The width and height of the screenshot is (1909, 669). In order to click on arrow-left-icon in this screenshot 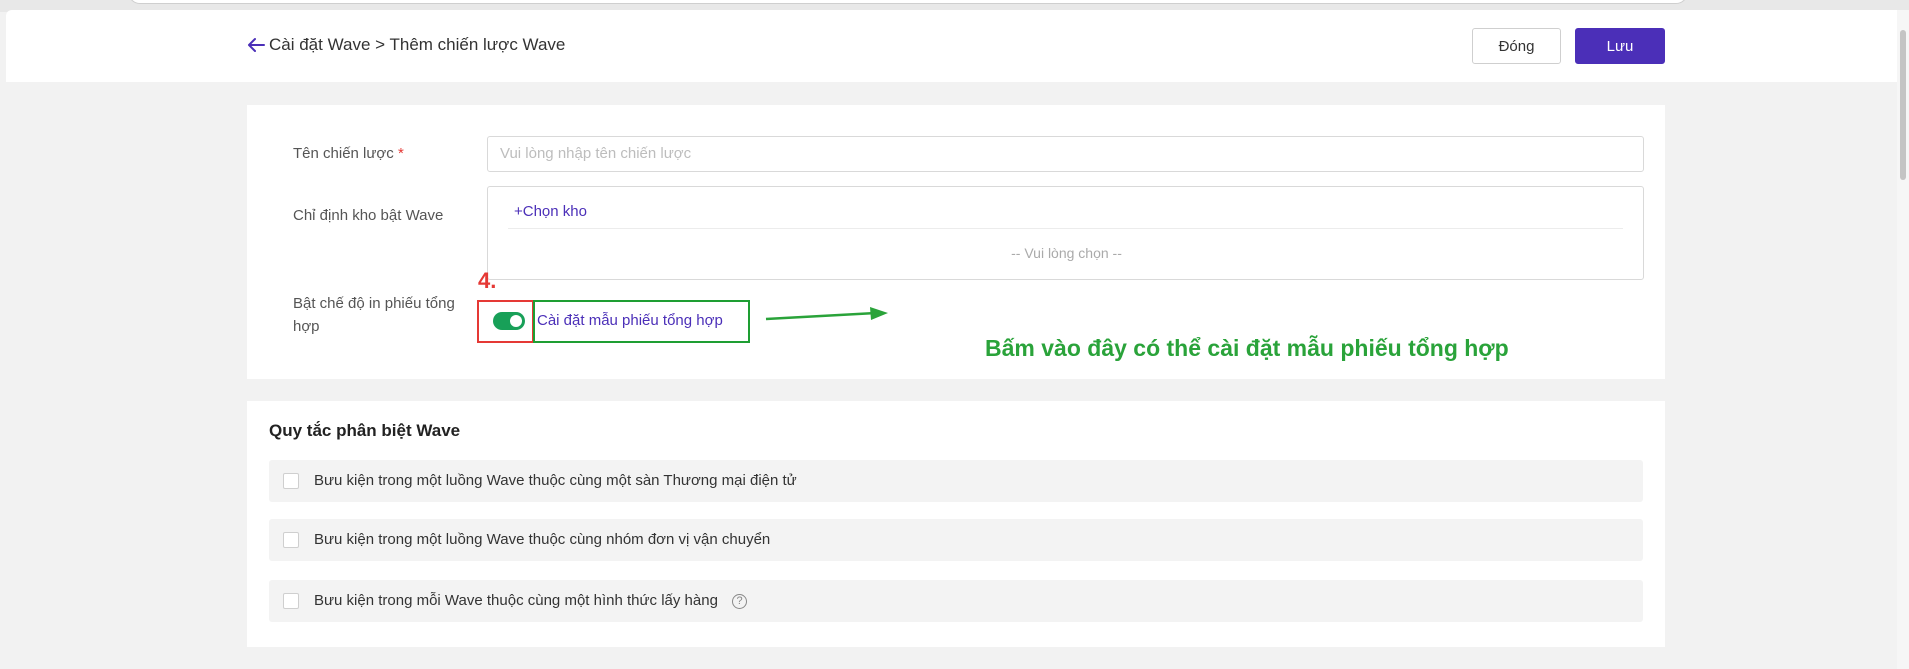, I will do `click(256, 45)`.